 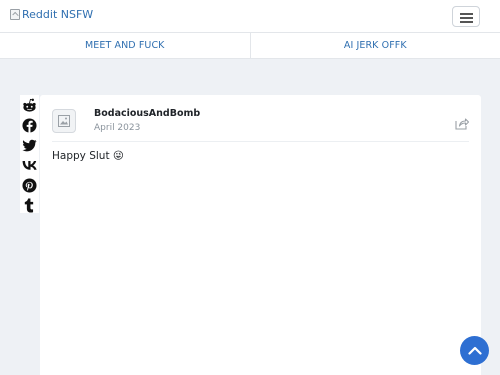 What do you see at coordinates (29, 154) in the screenshot?
I see `share-rail` at bounding box center [29, 154].